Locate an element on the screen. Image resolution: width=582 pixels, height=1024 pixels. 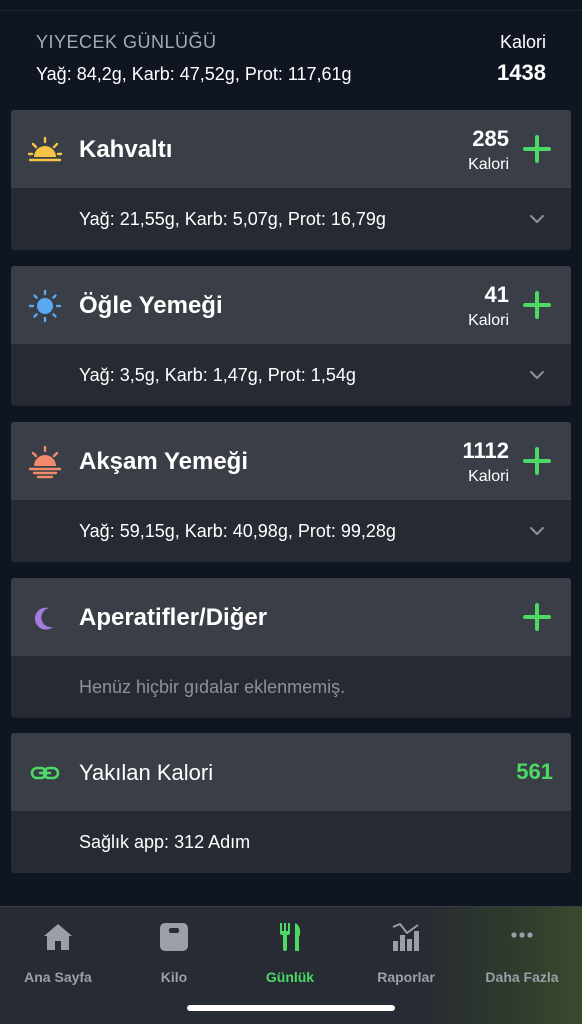
moon-icon is located at coordinates (43, 618).